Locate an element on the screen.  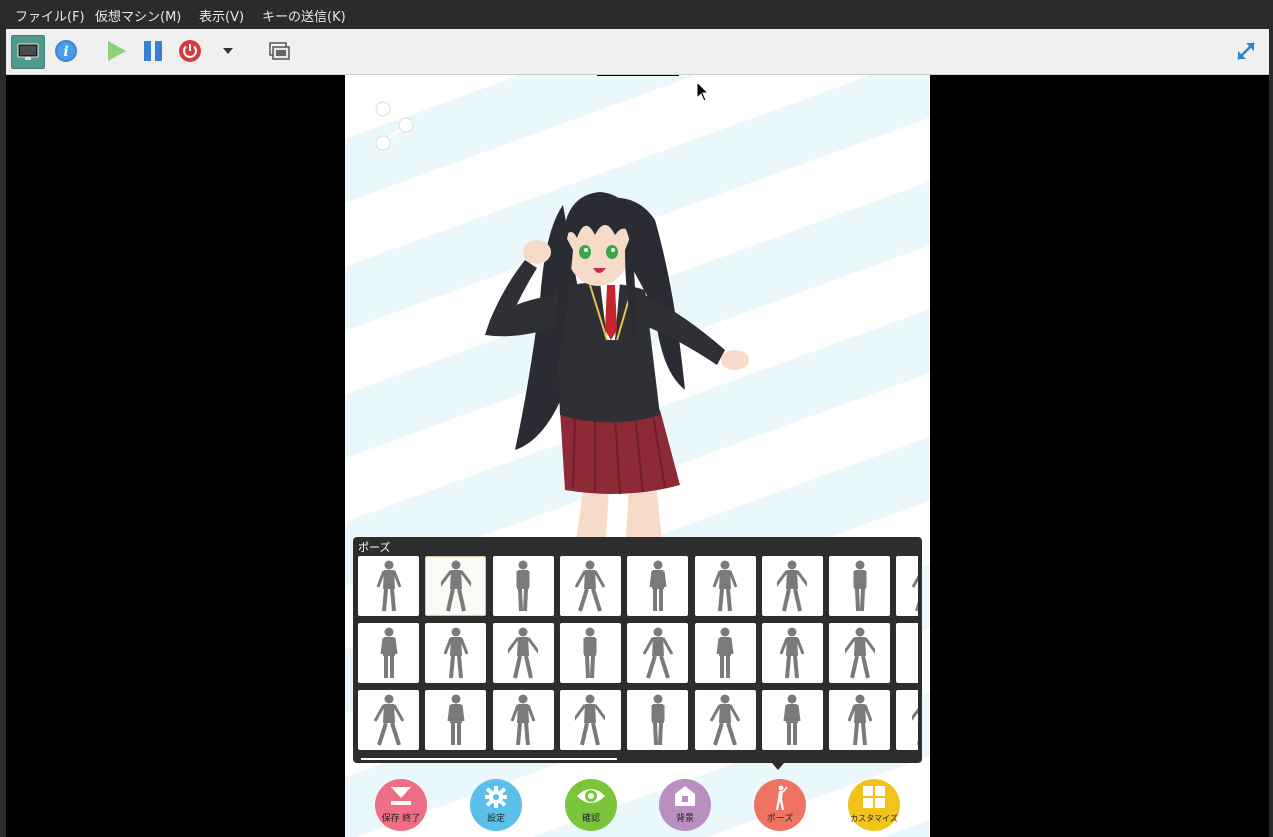
vm-toolbar: i is located at coordinates (637, 52).